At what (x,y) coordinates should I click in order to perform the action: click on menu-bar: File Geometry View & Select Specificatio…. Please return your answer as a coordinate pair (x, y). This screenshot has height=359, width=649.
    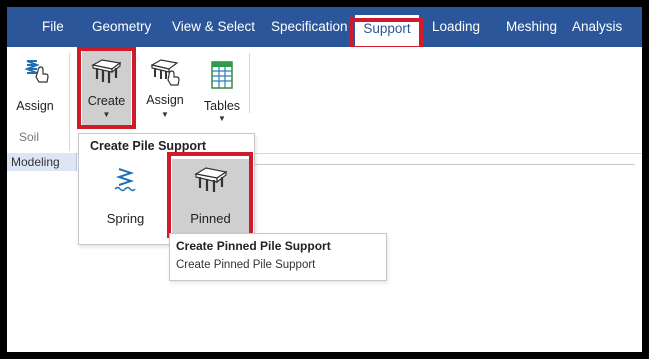
    Looking at the image, I should click on (324, 27).